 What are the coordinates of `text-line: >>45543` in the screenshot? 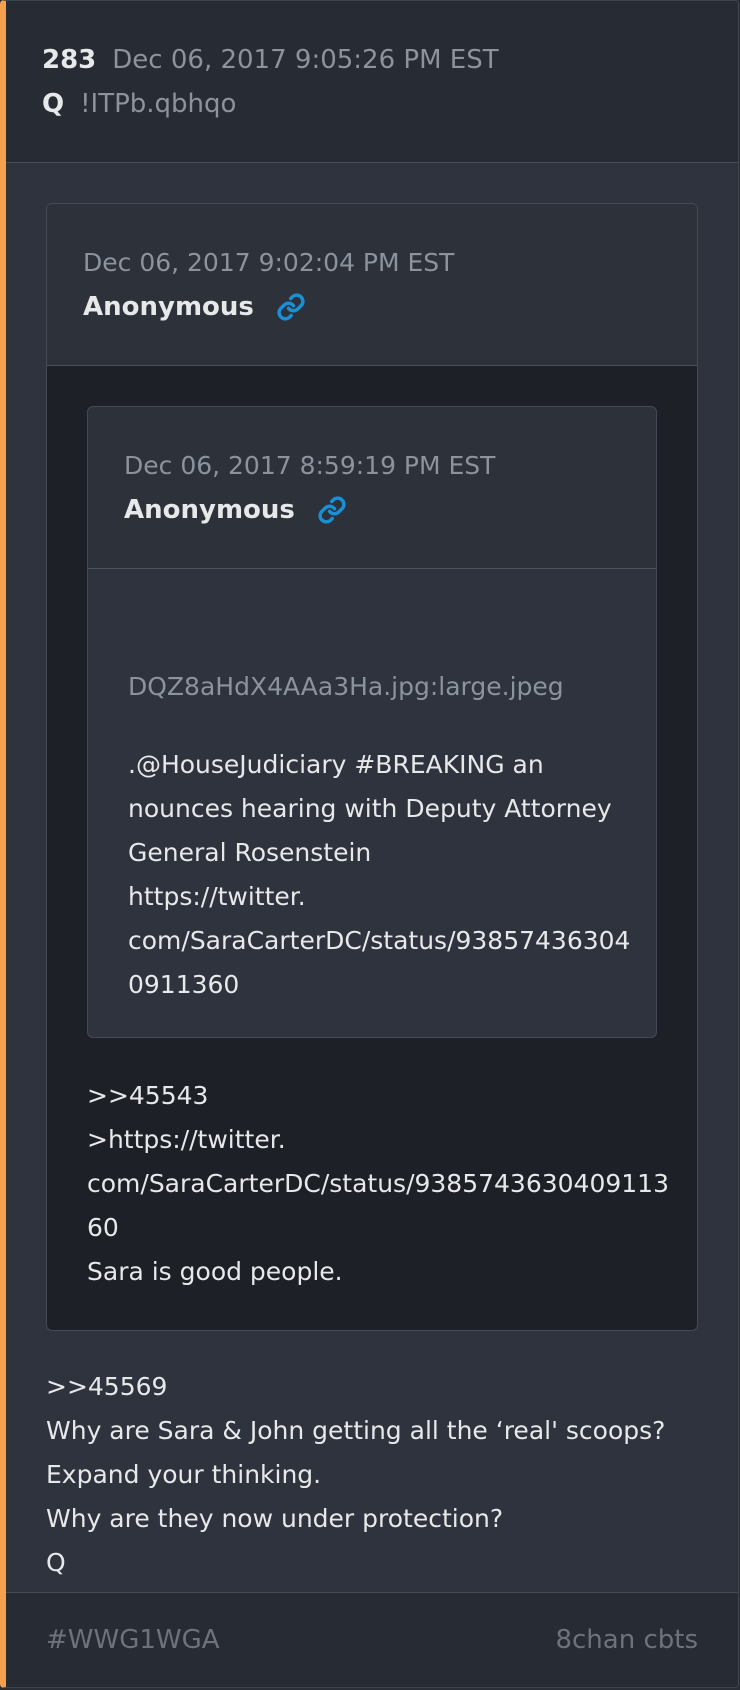 It's located at (372, 1096).